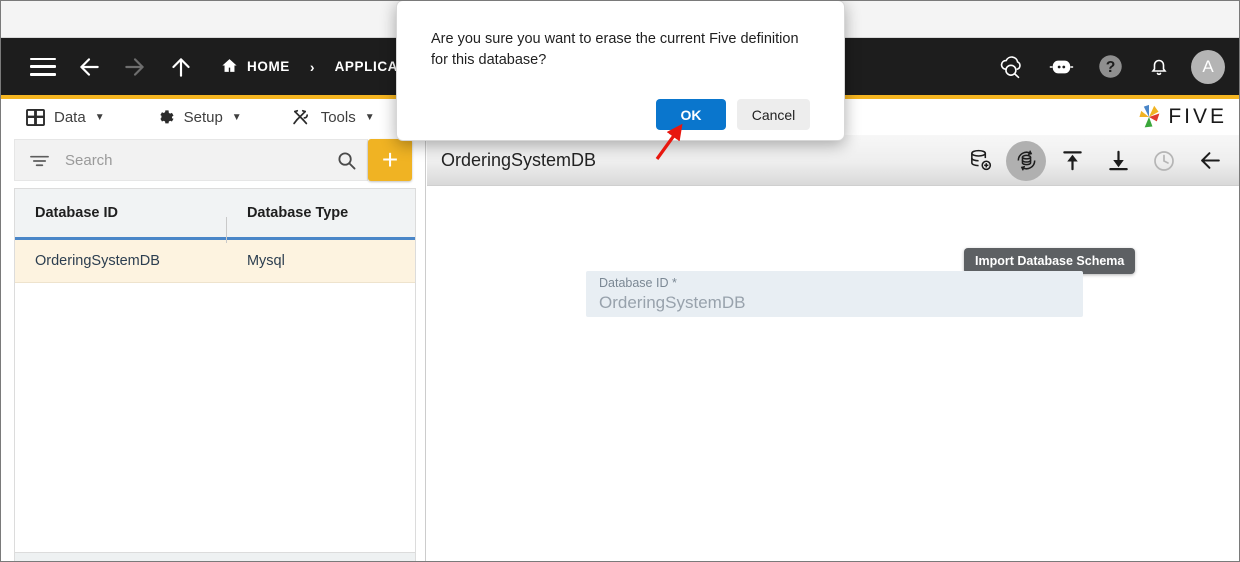  I want to click on navbar-right-icons: ? A, so click(1110, 66).